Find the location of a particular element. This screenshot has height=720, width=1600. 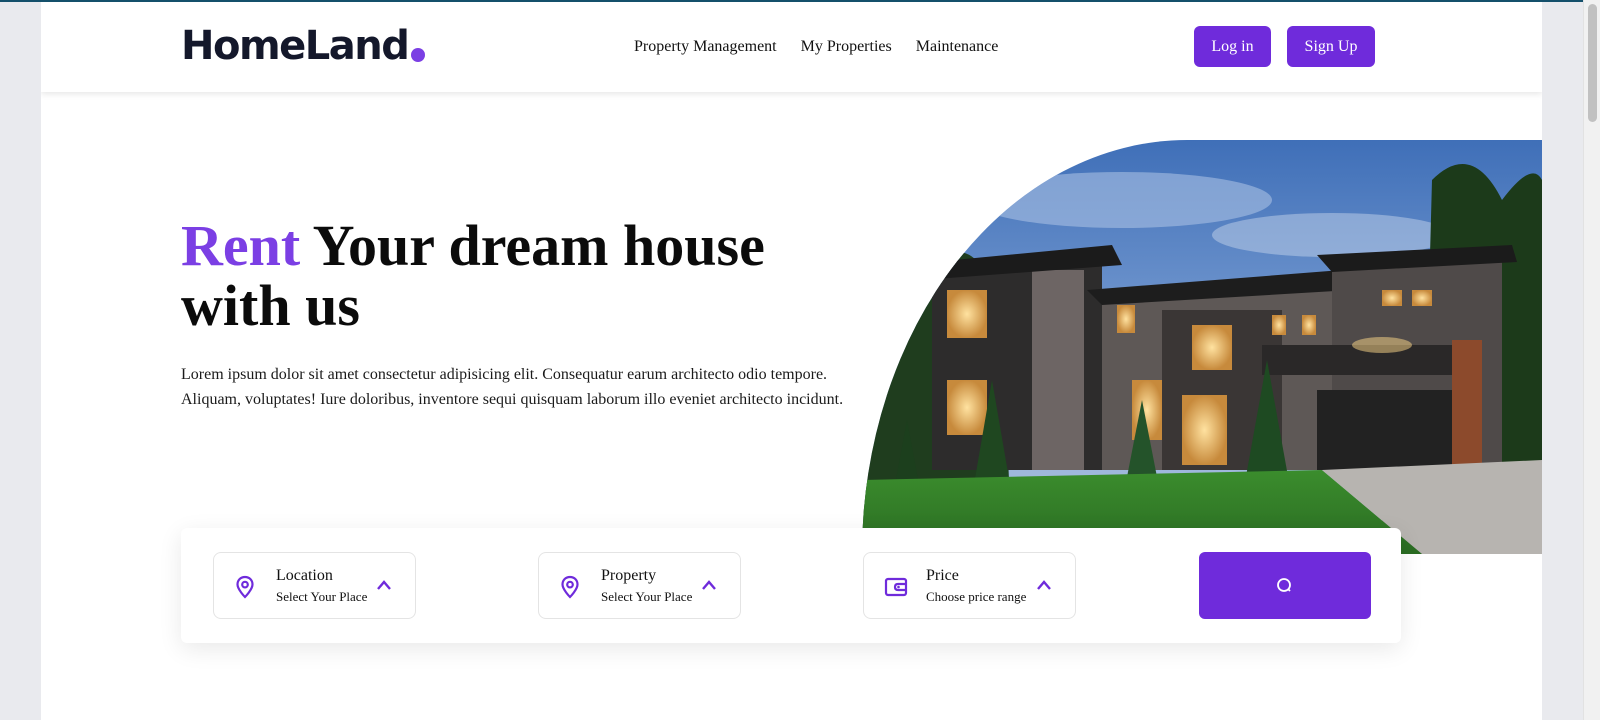

signup-button: Sign Up is located at coordinates (1331, 46).